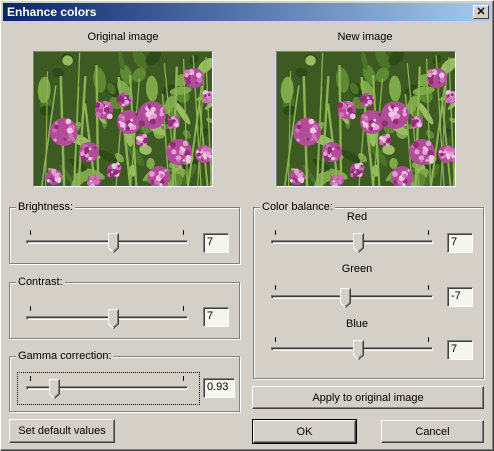 The height and width of the screenshot is (451, 494). I want to click on cancel-button: Cancel, so click(432, 431).